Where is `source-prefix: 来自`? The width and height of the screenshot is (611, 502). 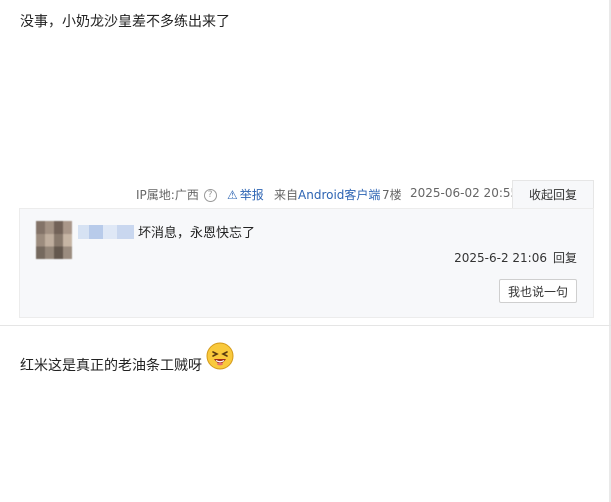
source-prefix: 来自 is located at coordinates (286, 195).